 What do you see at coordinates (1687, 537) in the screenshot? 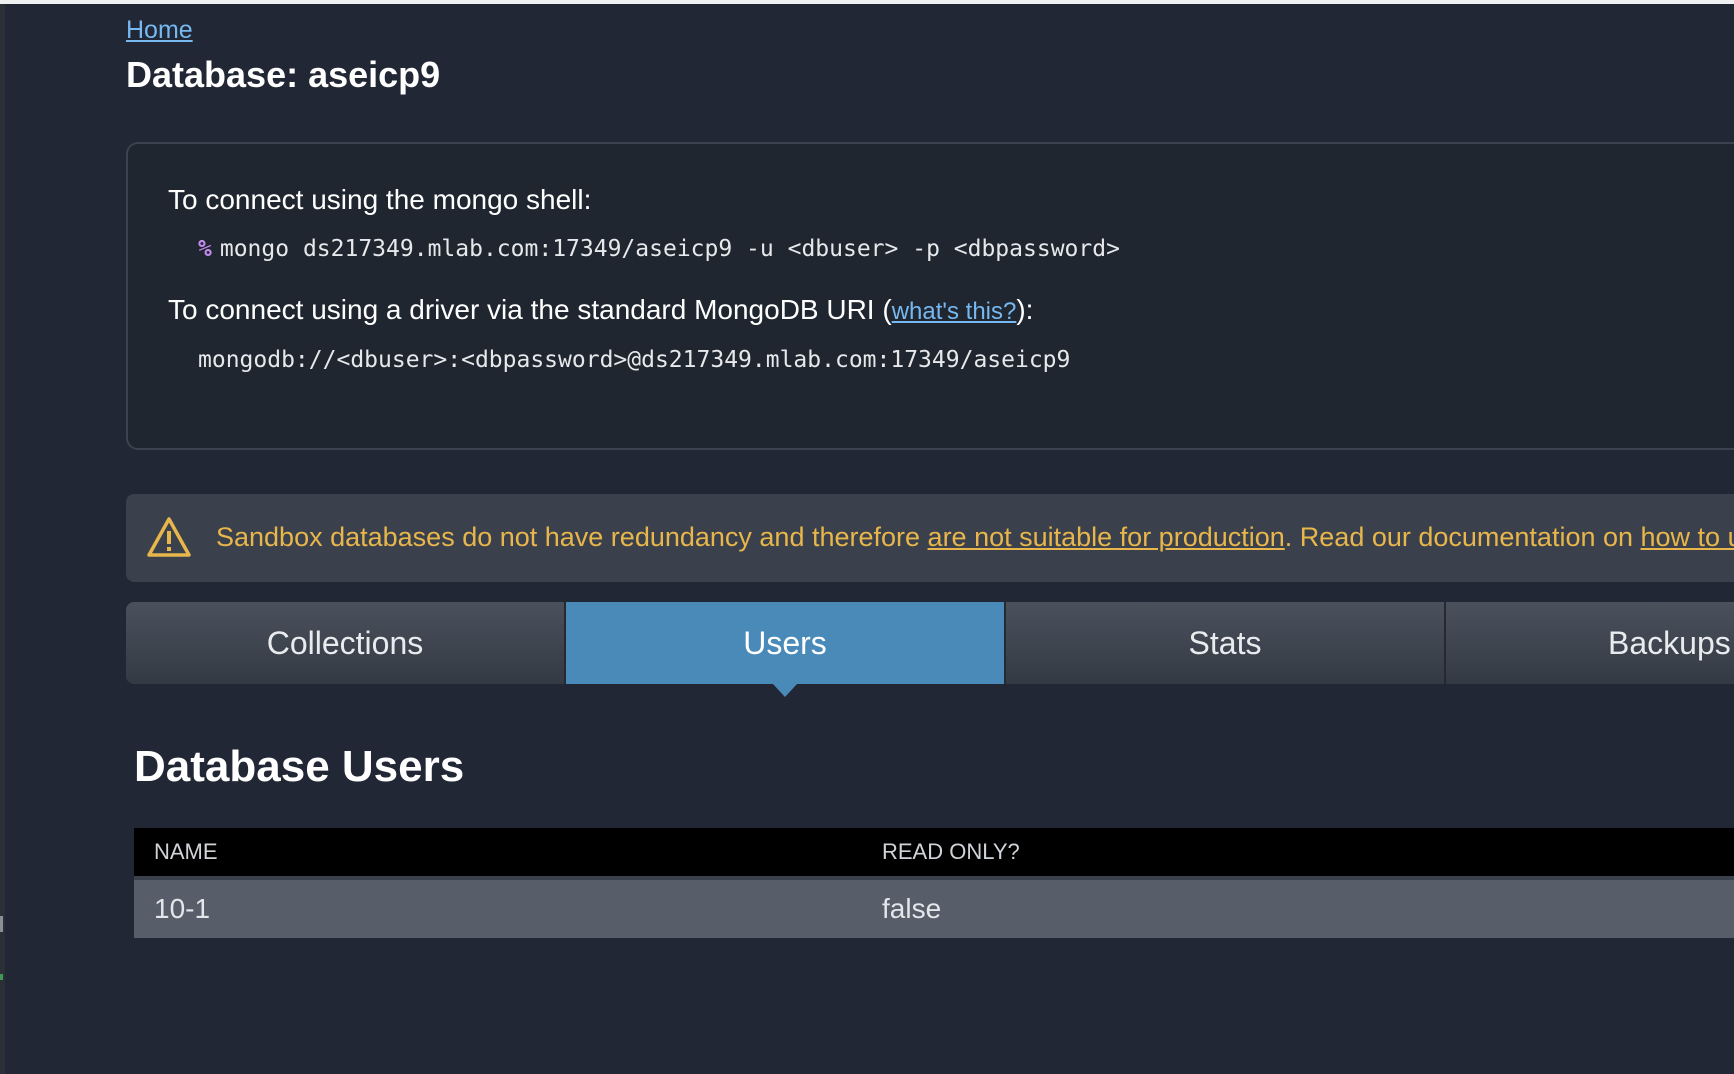
I see `how-to-upgrade-link: how to upgrade` at bounding box center [1687, 537].